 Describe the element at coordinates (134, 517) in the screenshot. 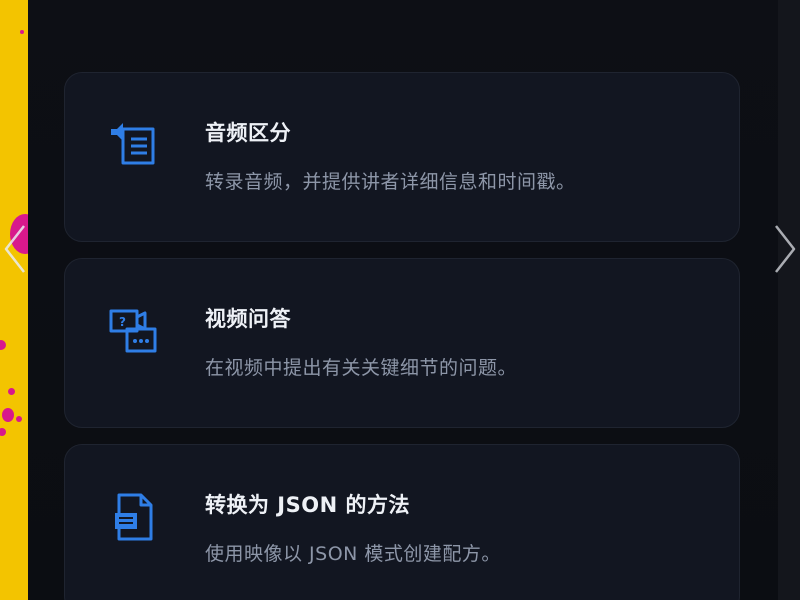

I see `document-json-icon` at that location.